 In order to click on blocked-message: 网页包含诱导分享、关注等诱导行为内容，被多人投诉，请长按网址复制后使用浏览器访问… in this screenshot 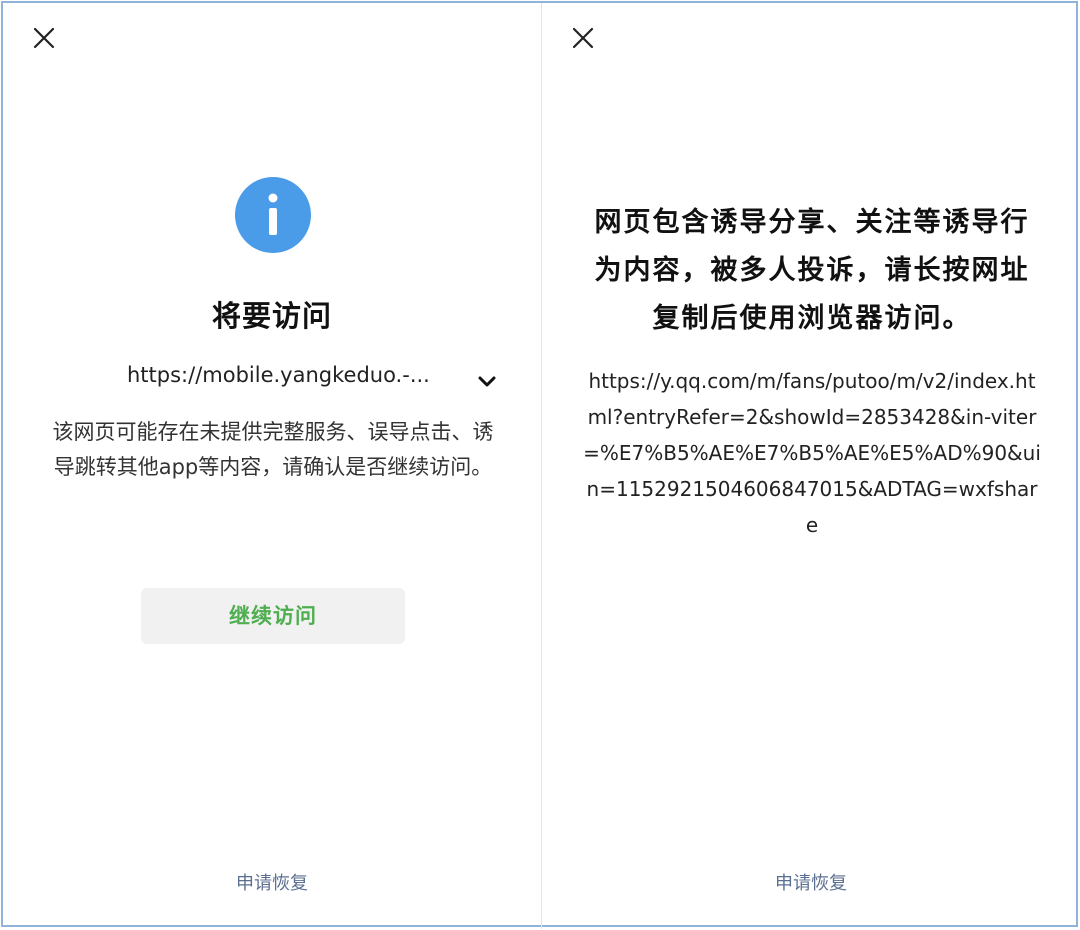, I will do `click(812, 270)`.